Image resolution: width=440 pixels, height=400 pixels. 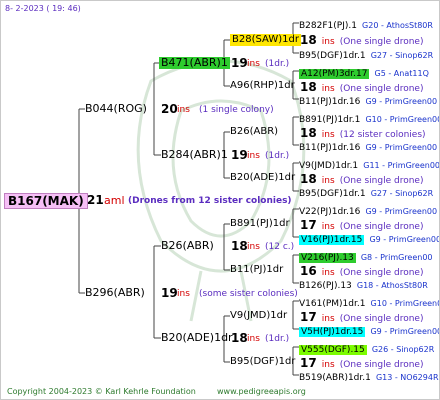 I want to click on g3-queen-5: B891(PJ)1dr, so click(x=260, y=224).